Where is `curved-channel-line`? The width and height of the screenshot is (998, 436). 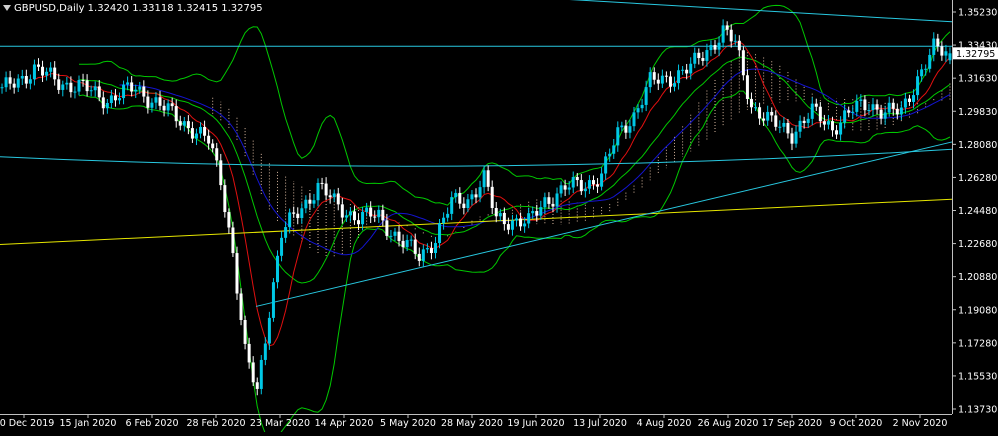 curved-channel-line is located at coordinates (476, 157).